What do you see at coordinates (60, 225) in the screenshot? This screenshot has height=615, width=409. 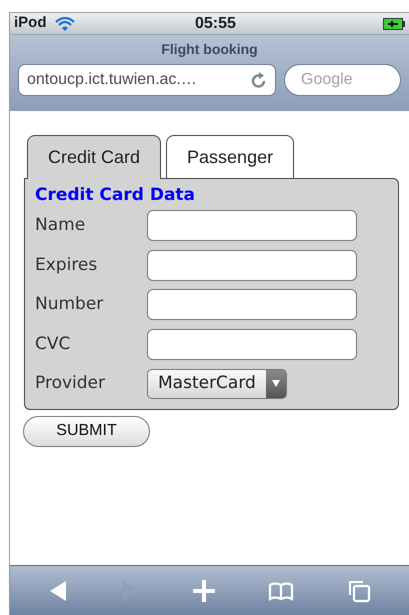 I see `field-label: Name` at bounding box center [60, 225].